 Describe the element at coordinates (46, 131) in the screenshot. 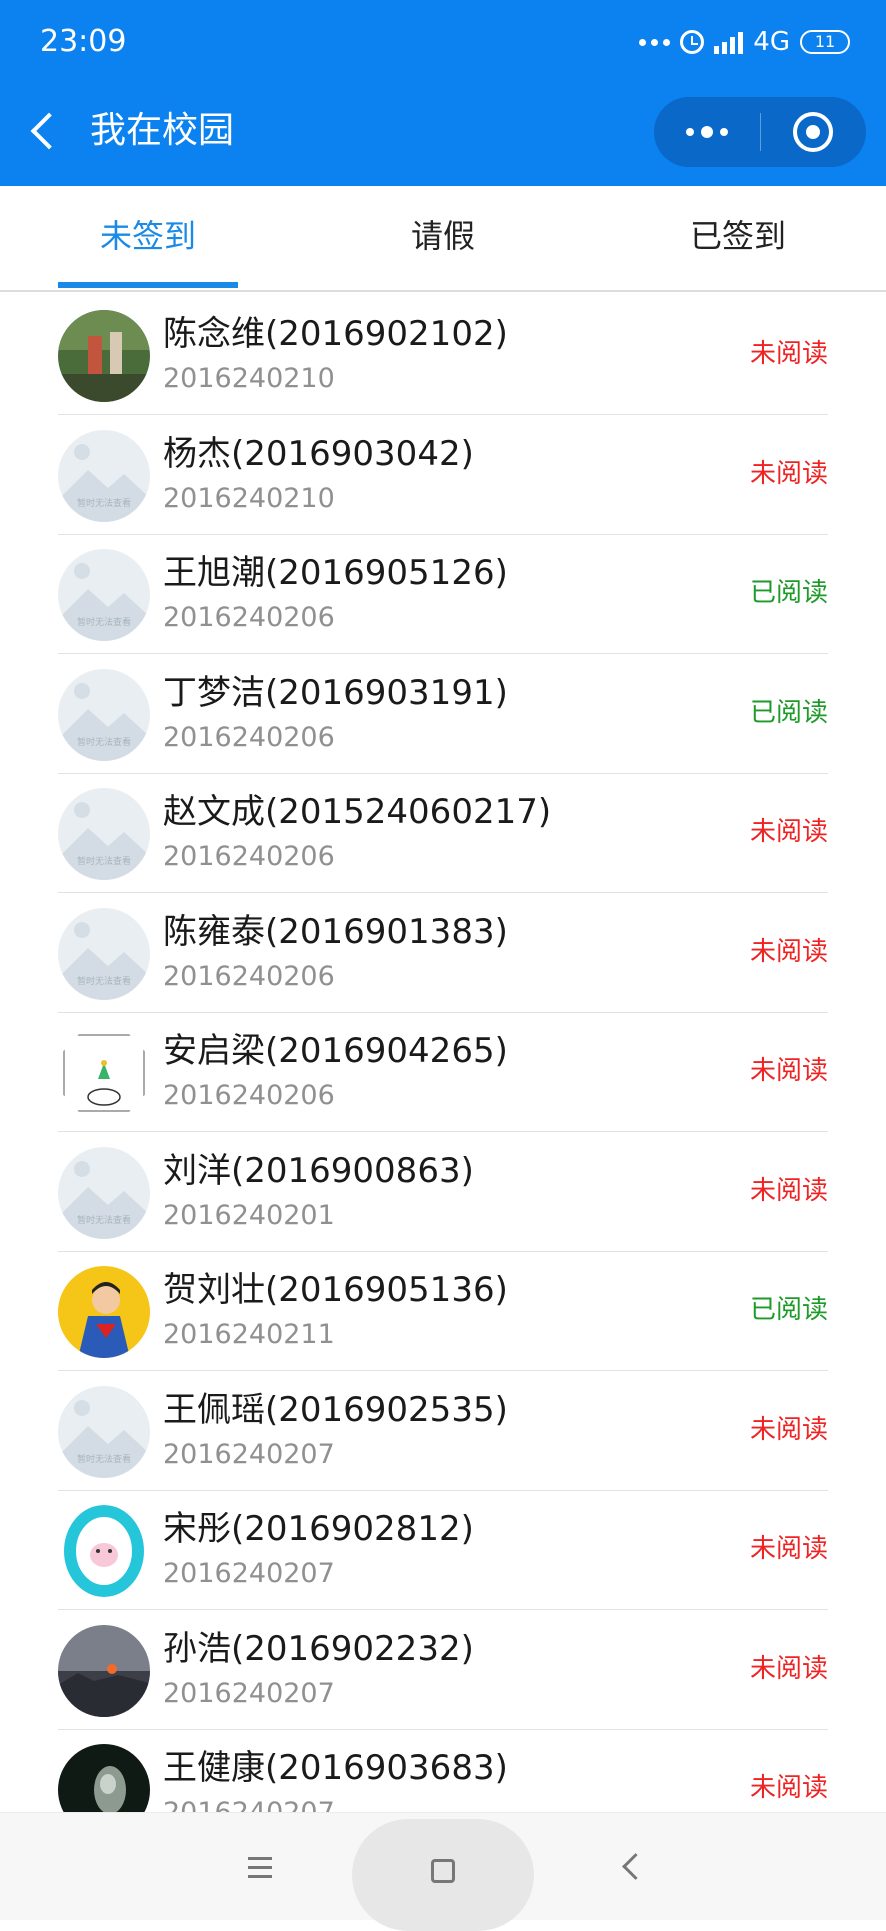

I see `back-button` at that location.